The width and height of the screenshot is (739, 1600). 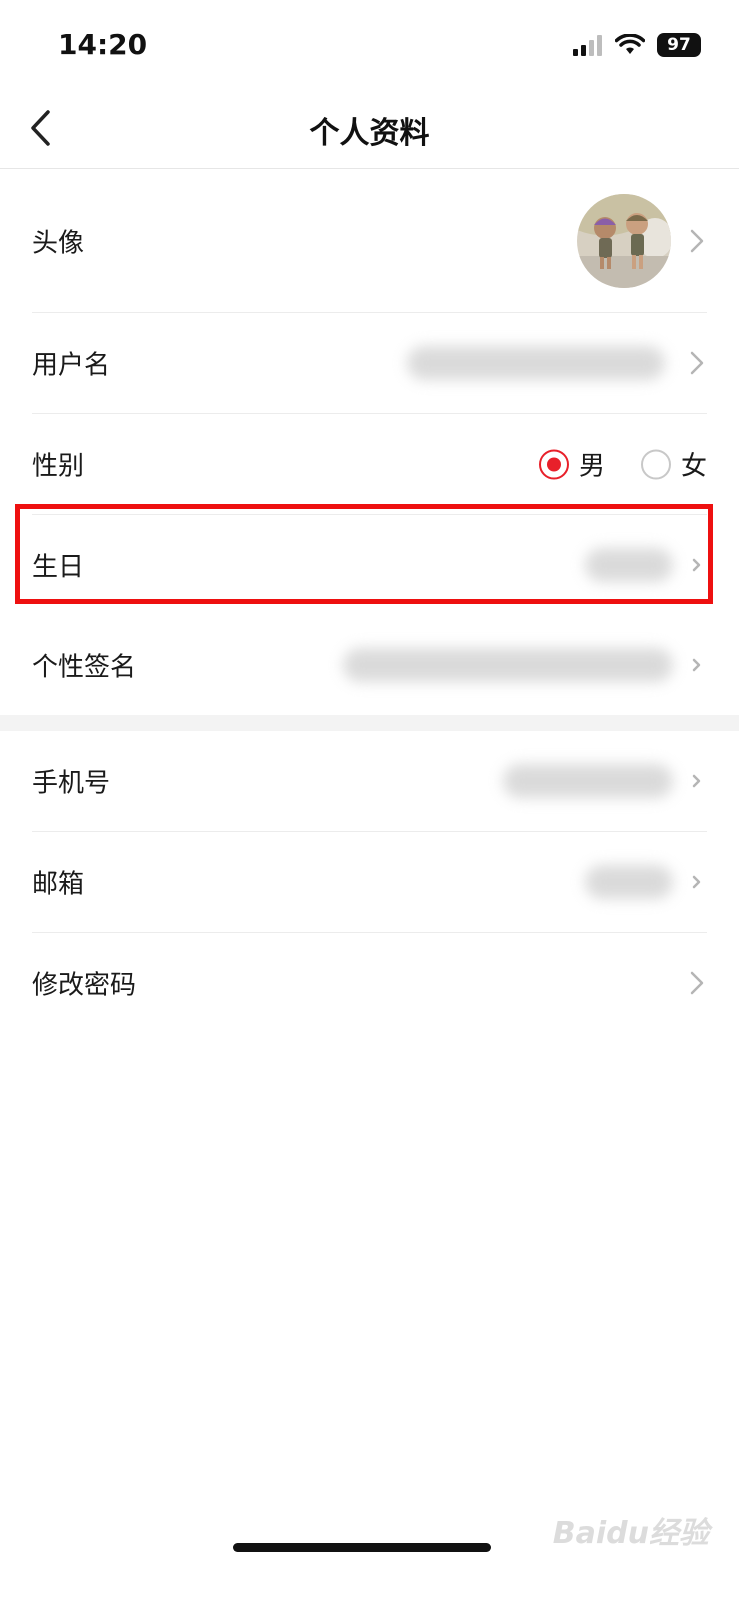 What do you see at coordinates (629, 882) in the screenshot?
I see `email-value-redacted` at bounding box center [629, 882].